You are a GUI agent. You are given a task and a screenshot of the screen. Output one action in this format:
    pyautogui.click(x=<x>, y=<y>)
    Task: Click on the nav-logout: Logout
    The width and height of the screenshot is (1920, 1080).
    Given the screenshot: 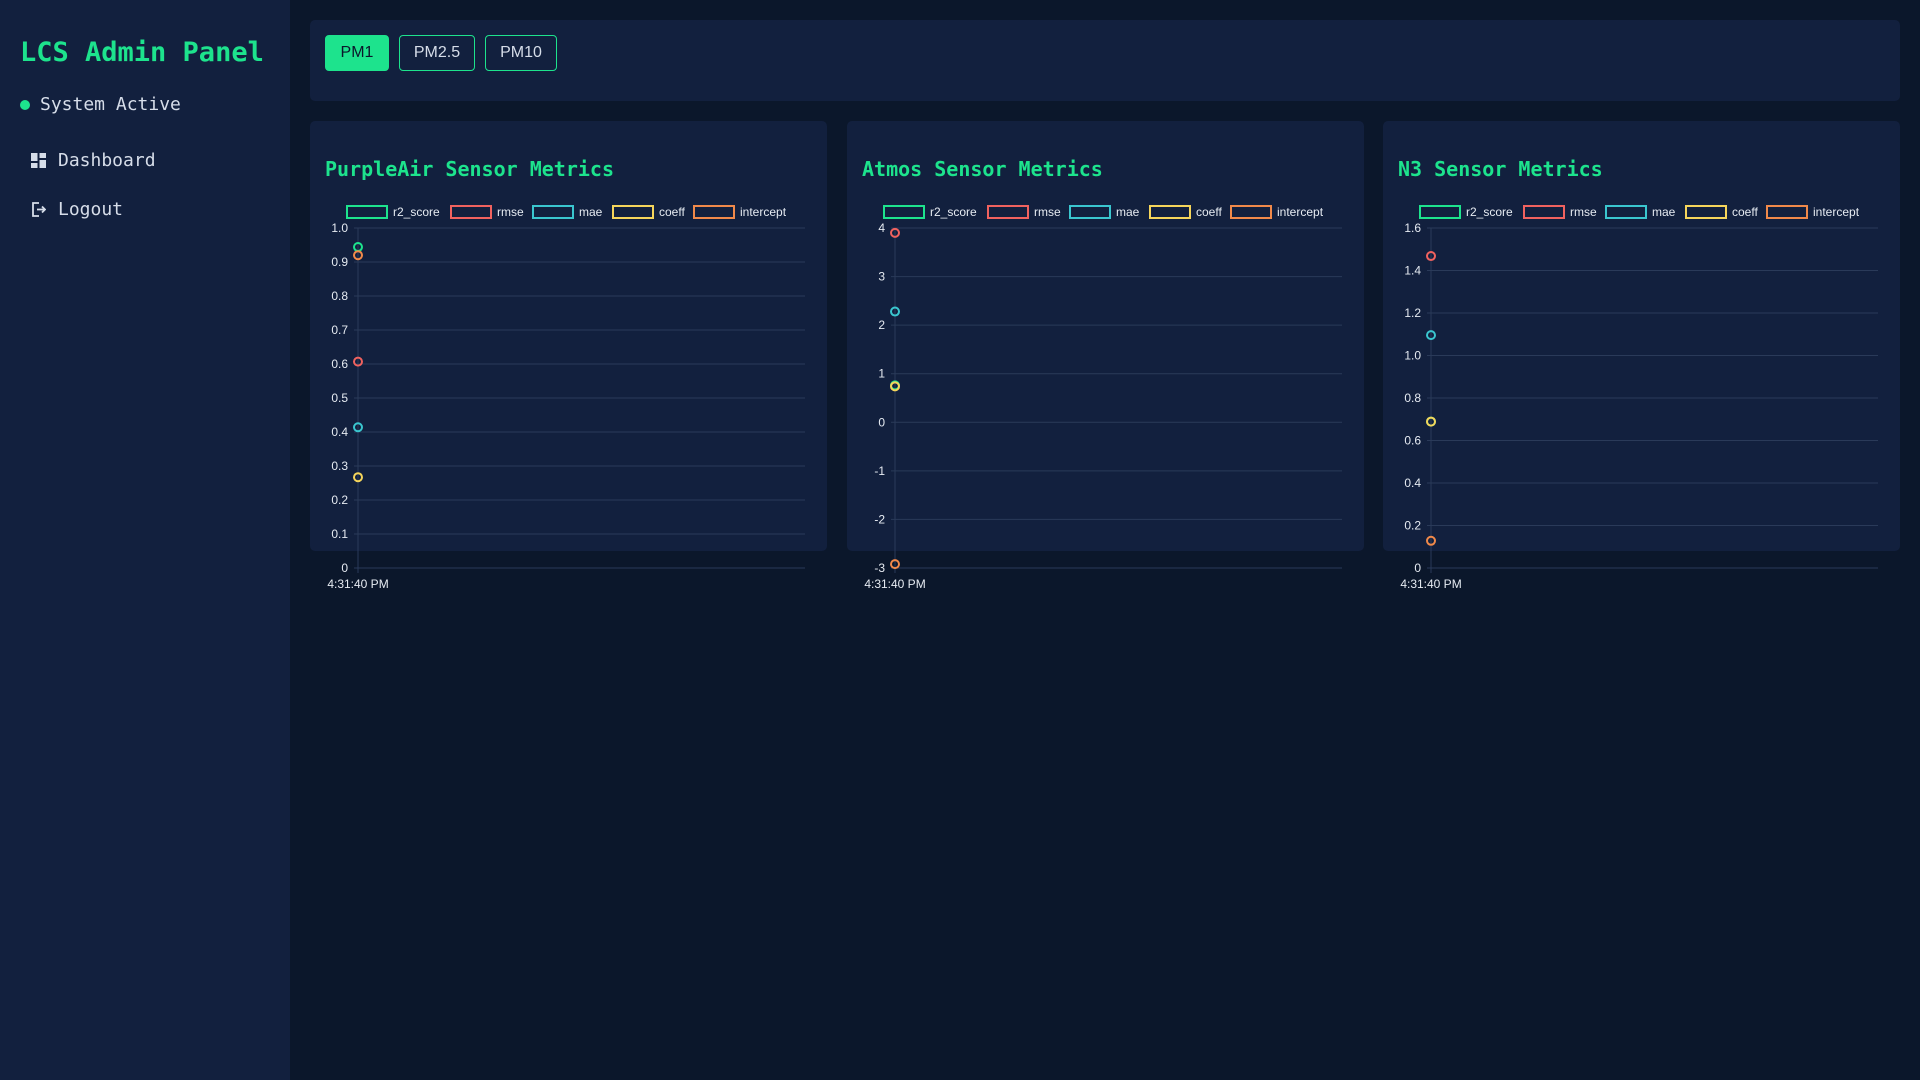 What is the action you would take?
    pyautogui.click(x=77, y=209)
    